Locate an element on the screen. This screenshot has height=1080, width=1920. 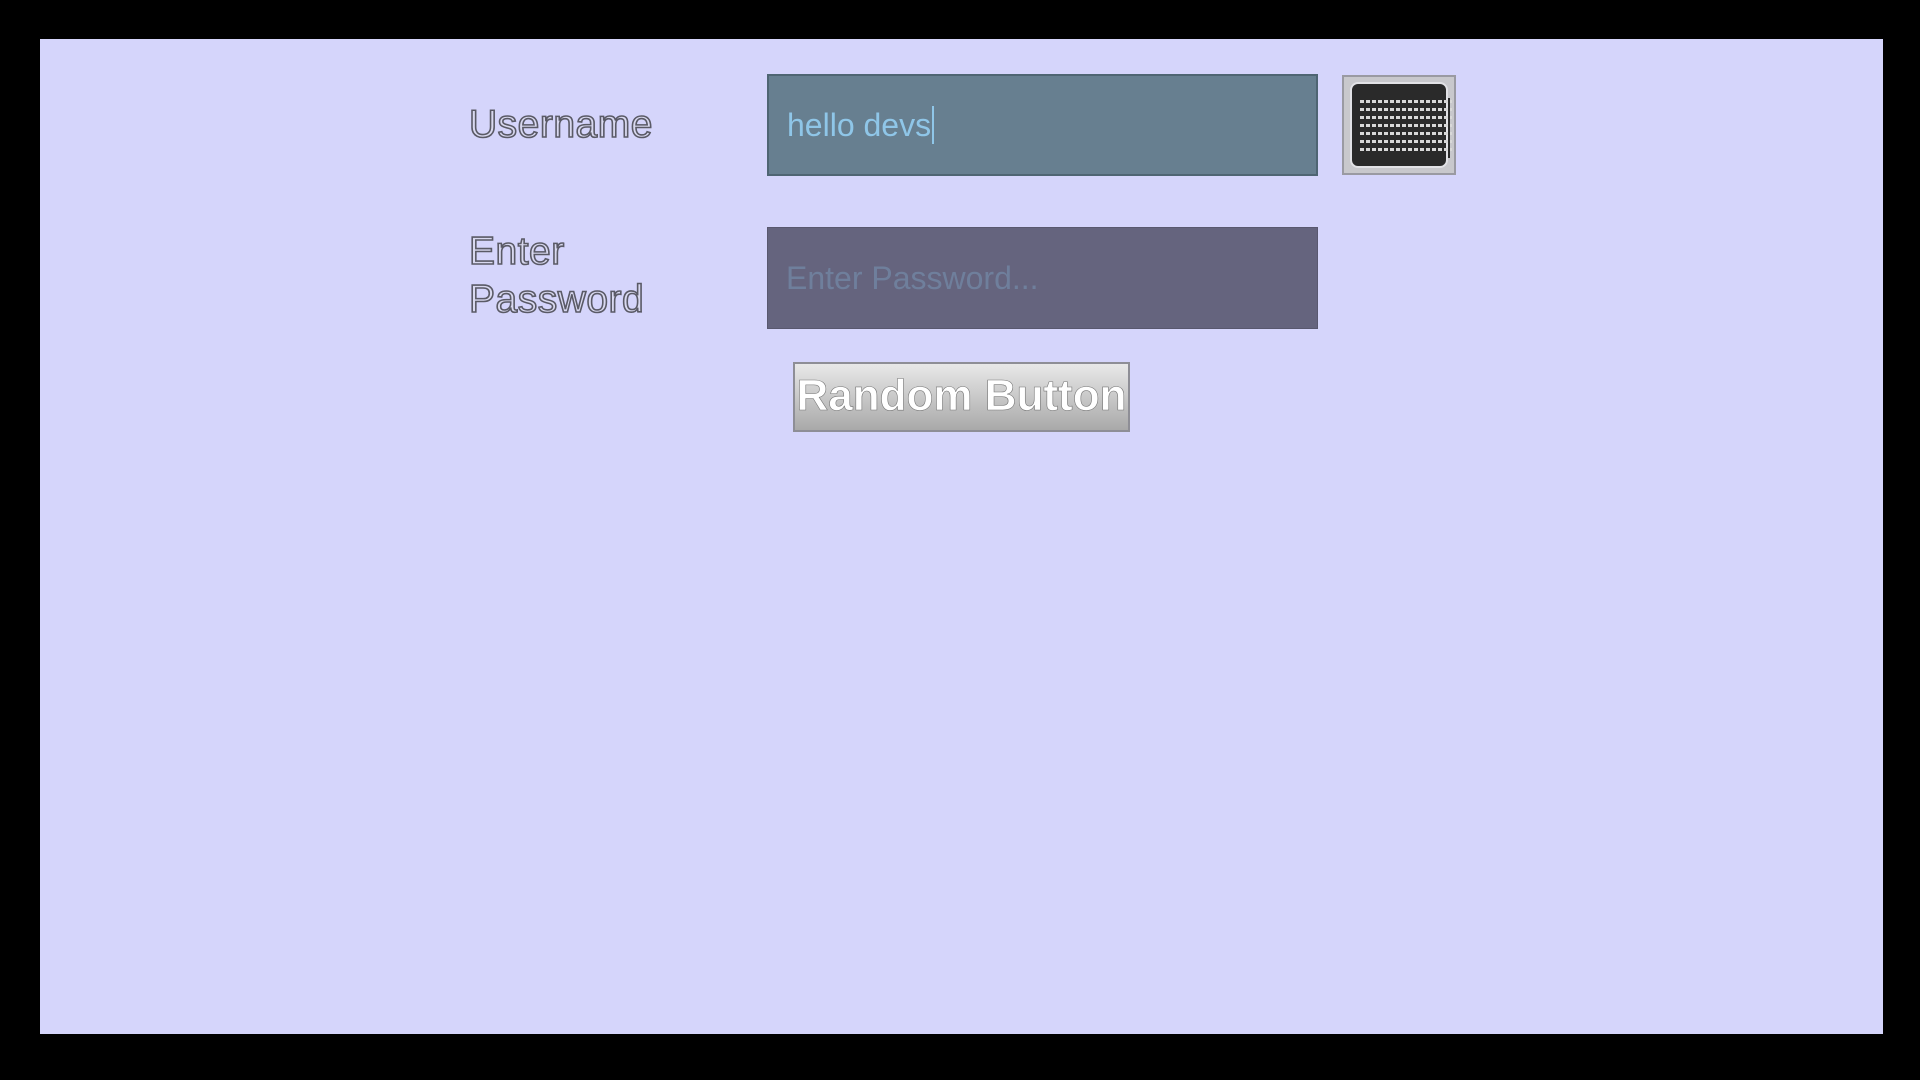
username-field: hello devs is located at coordinates (1042, 125).